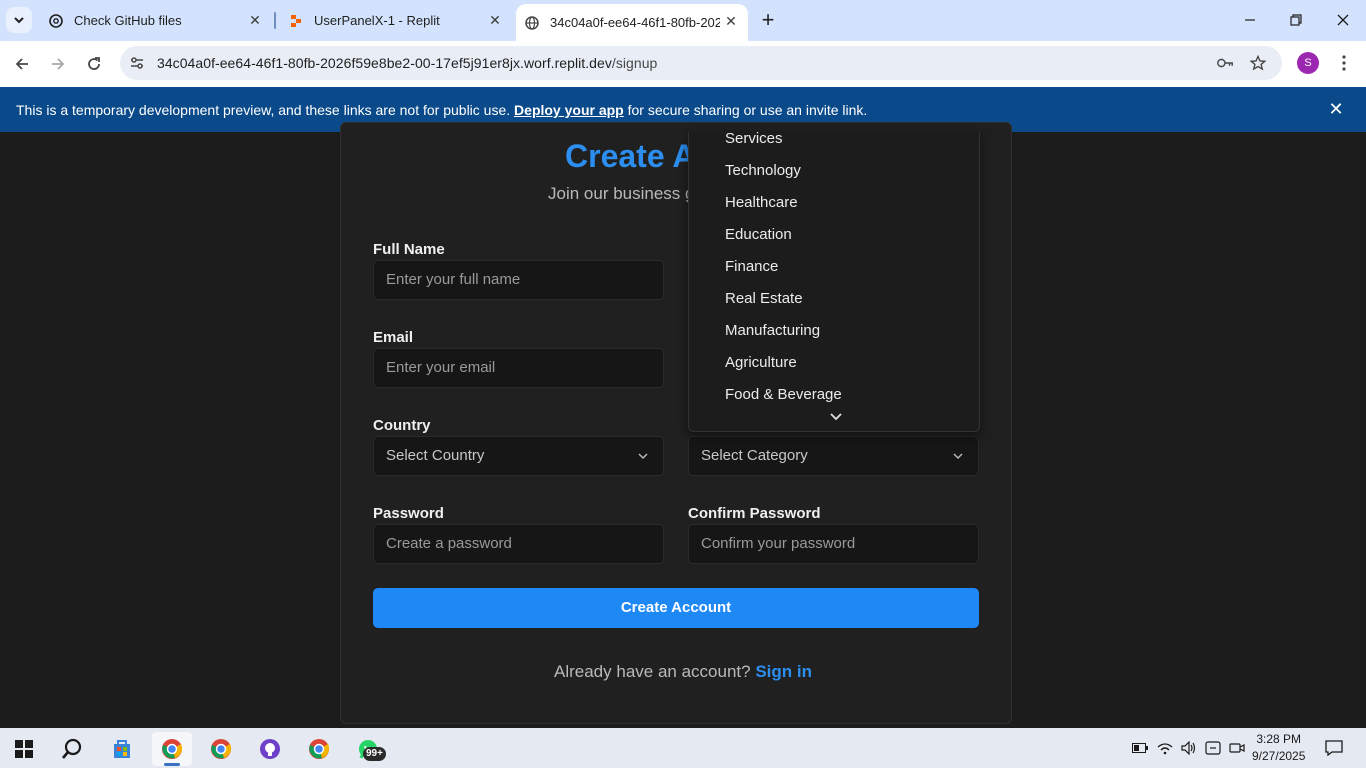 The height and width of the screenshot is (768, 1366). I want to click on dropdown-option: Real Estate, so click(764, 298).